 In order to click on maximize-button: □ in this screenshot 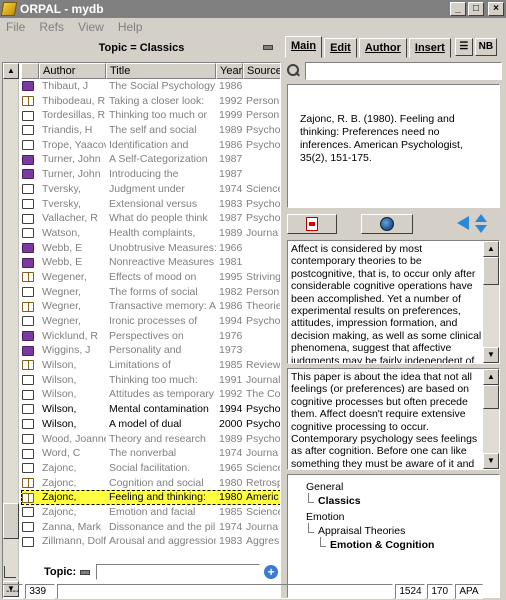, I will do `click(476, 9)`.